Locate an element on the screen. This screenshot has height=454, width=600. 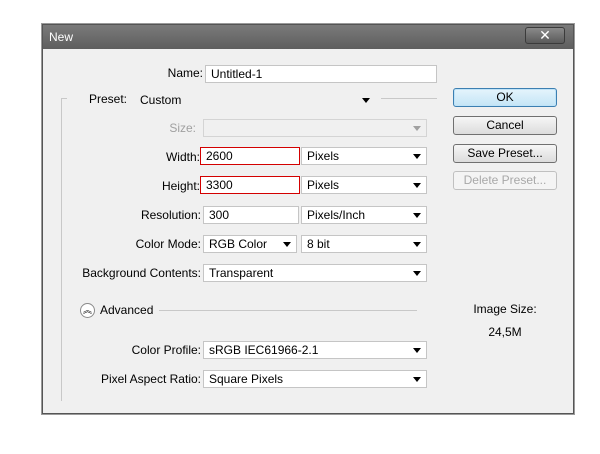
title-bar: New ✕ is located at coordinates (308, 37).